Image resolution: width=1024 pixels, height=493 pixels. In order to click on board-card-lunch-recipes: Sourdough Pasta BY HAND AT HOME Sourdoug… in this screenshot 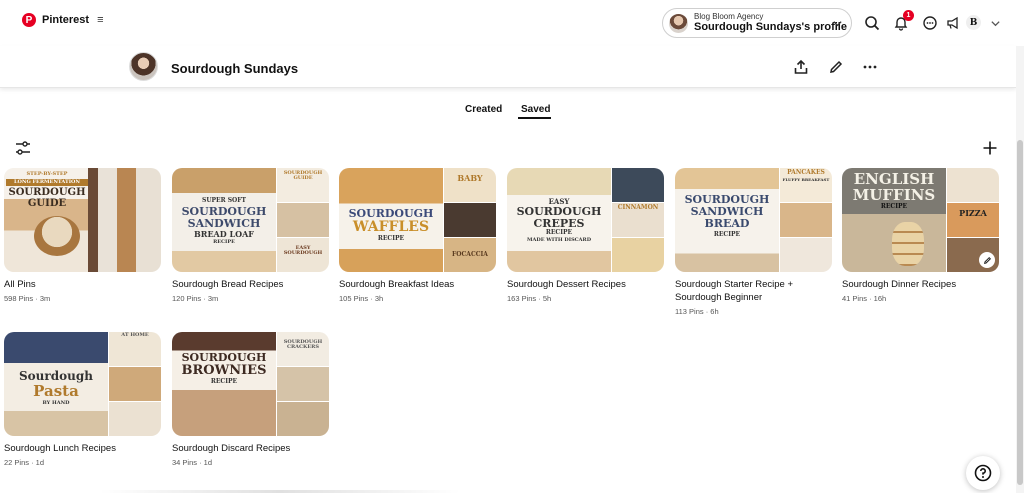, I will do `click(82, 399)`.